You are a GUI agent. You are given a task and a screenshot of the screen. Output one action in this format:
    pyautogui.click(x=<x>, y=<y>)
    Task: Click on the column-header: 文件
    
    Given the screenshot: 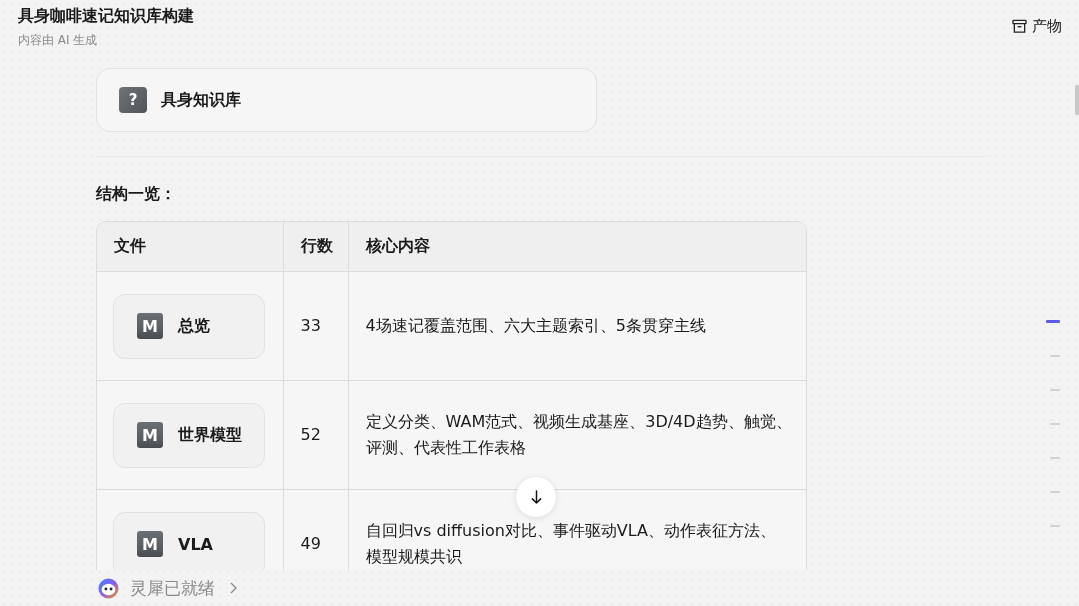 What is the action you would take?
    pyautogui.click(x=190, y=247)
    